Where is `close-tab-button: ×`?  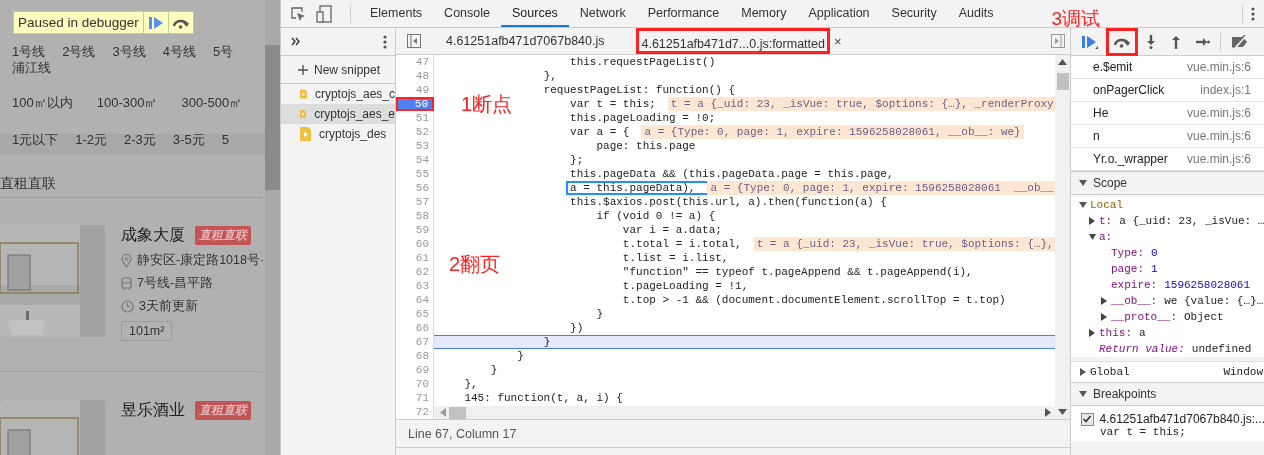
close-tab-button: × is located at coordinates (837, 41).